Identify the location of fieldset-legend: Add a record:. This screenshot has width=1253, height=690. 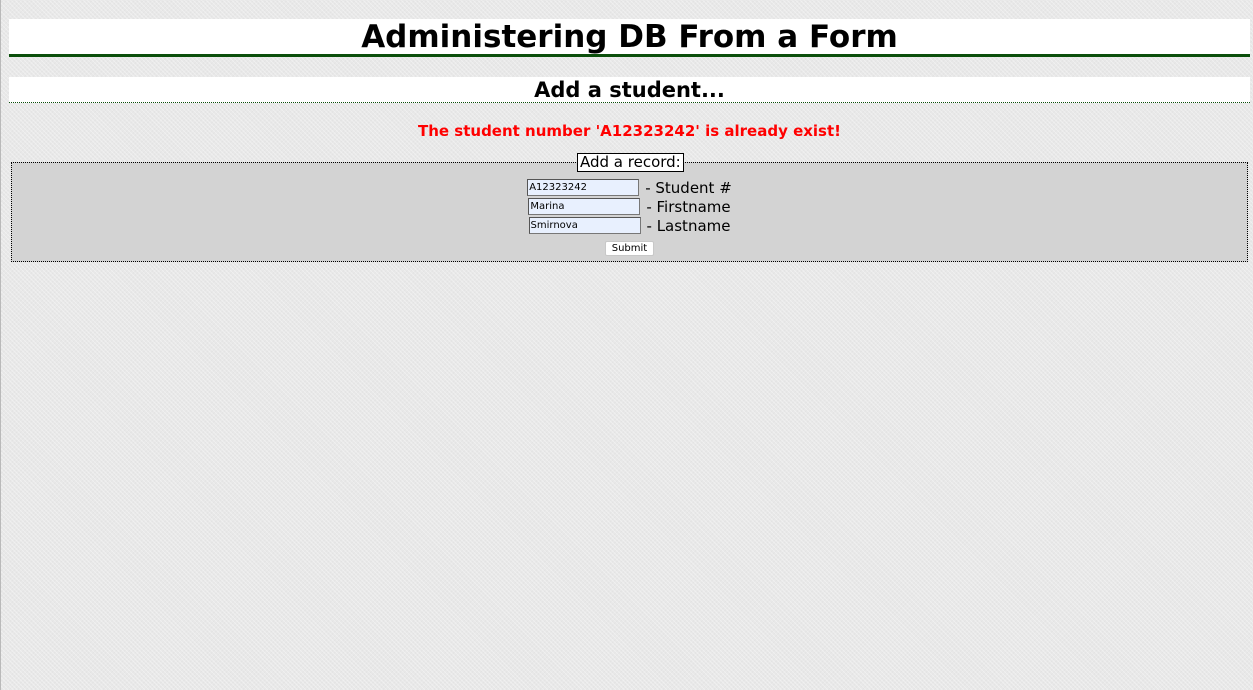
(630, 162).